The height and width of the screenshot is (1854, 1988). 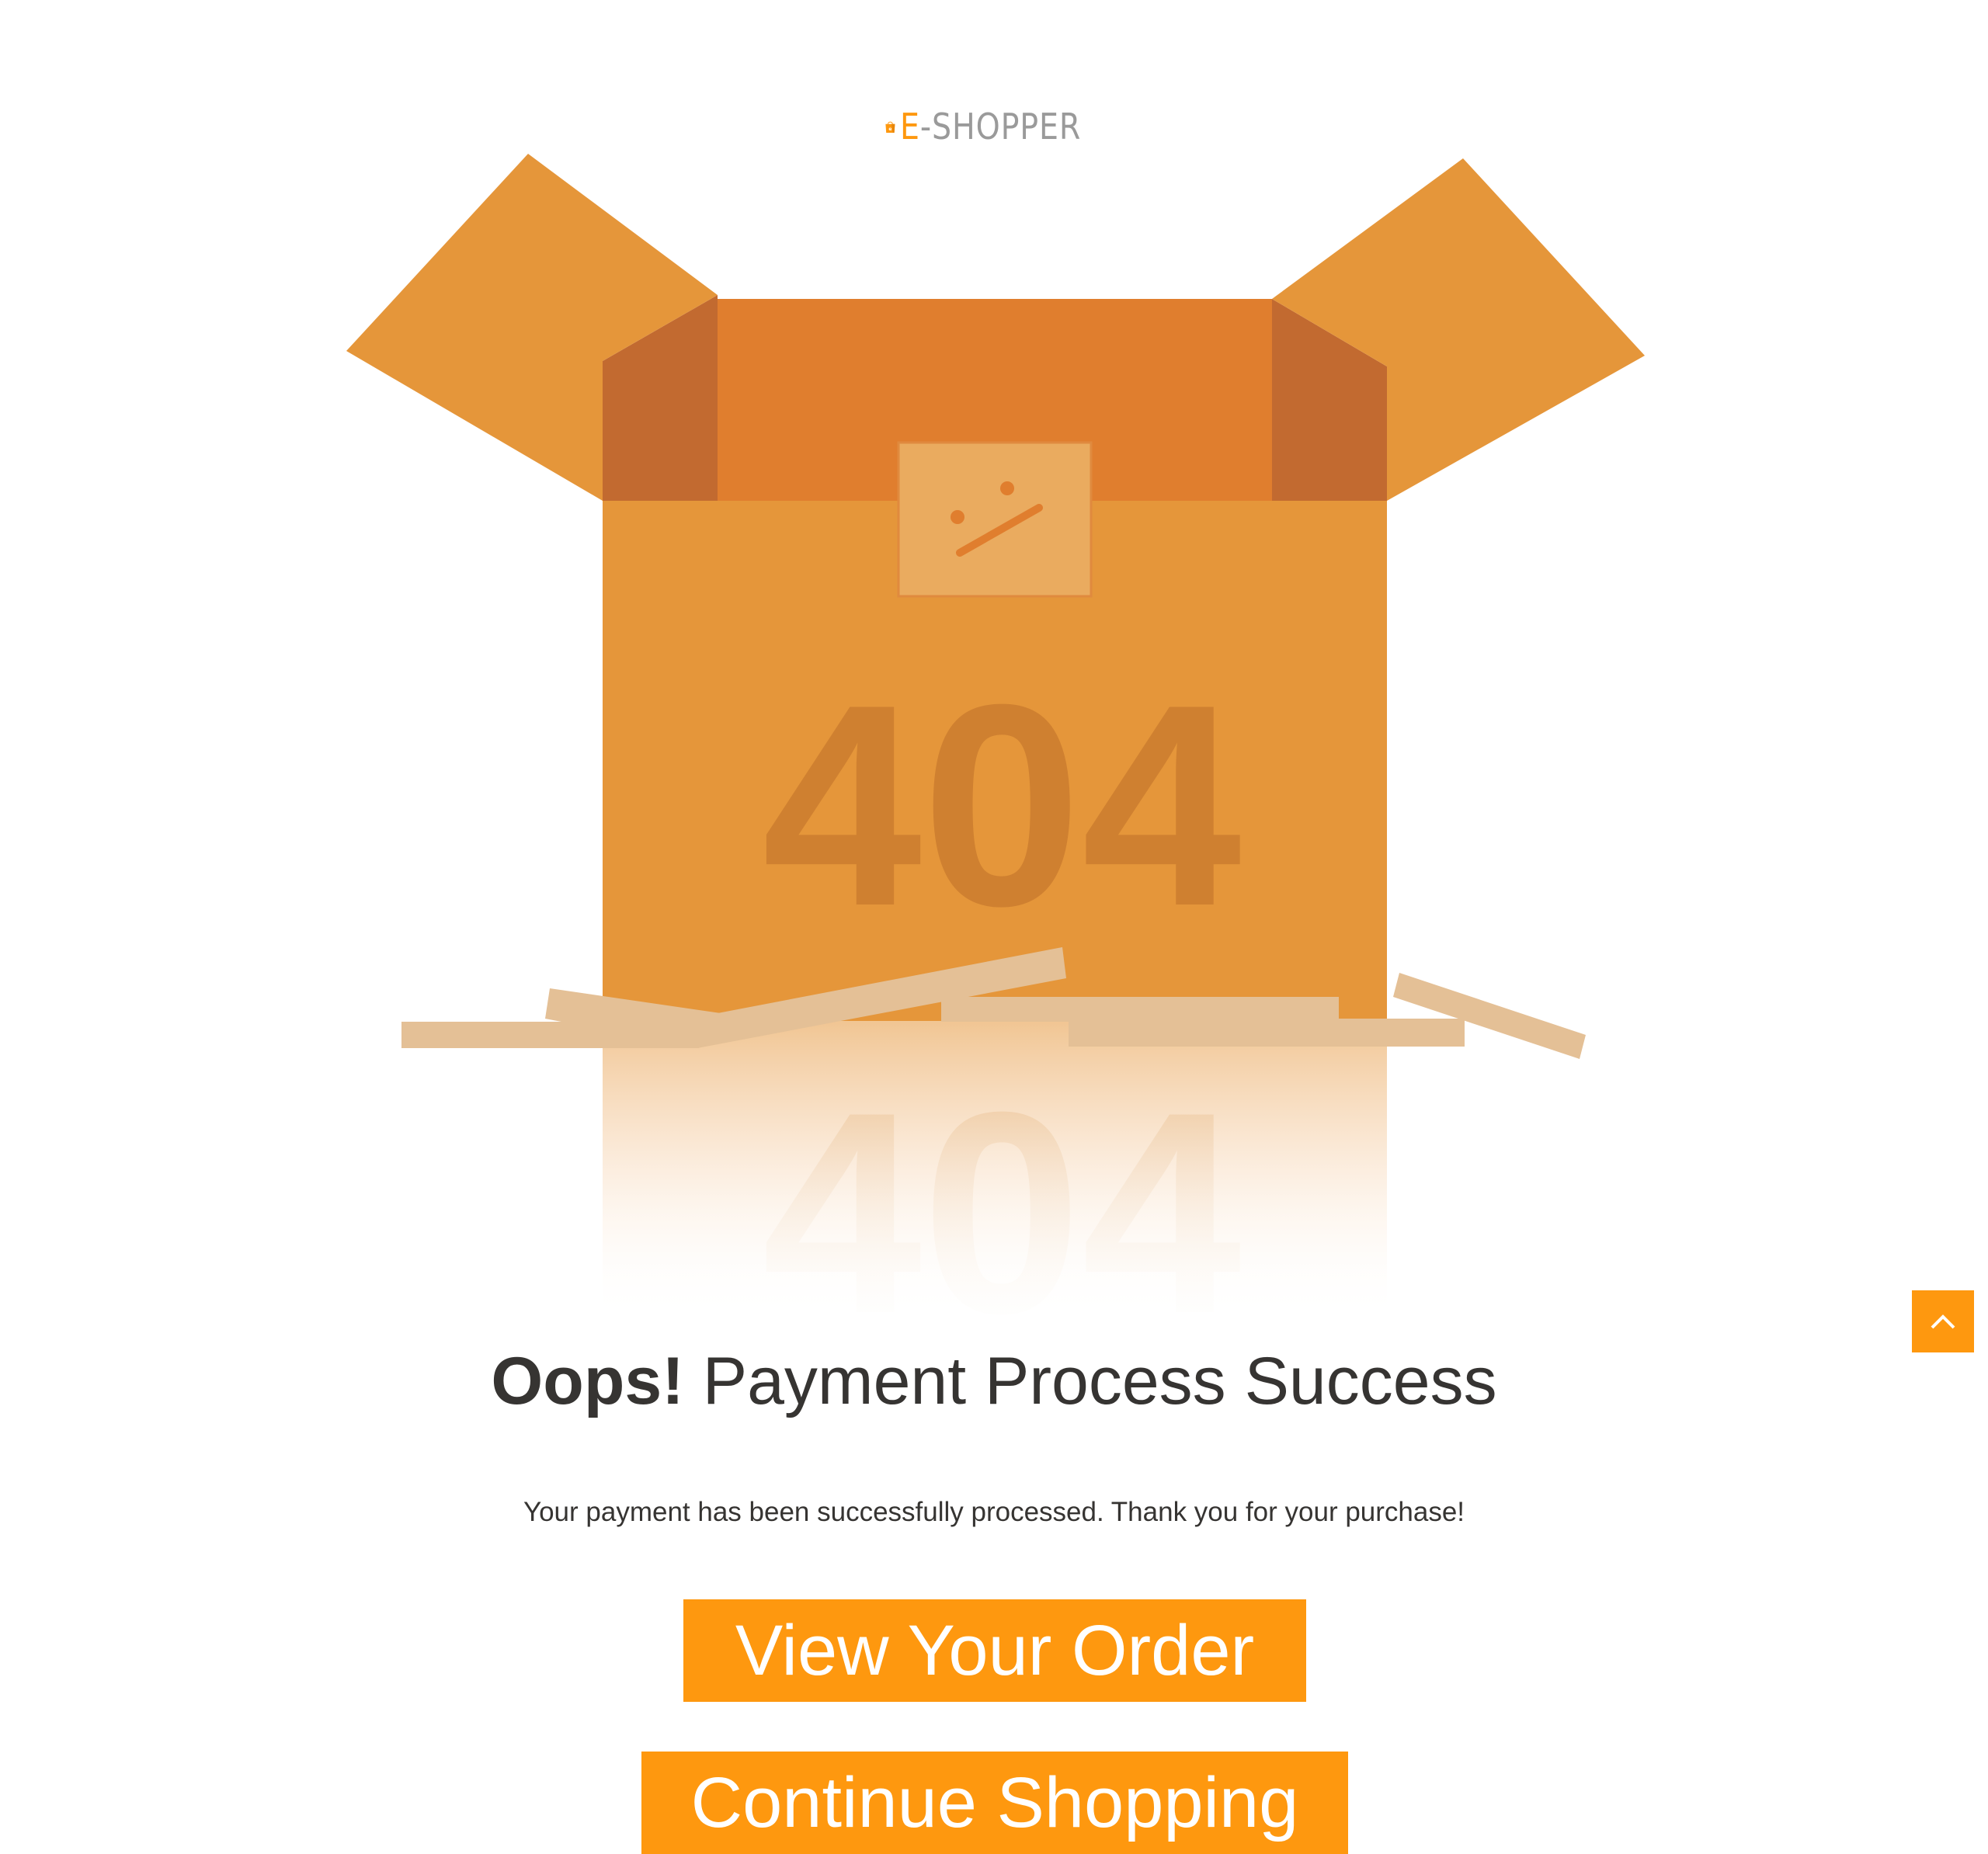 What do you see at coordinates (587, 1381) in the screenshot?
I see `page-title-emphasis: Oops!` at bounding box center [587, 1381].